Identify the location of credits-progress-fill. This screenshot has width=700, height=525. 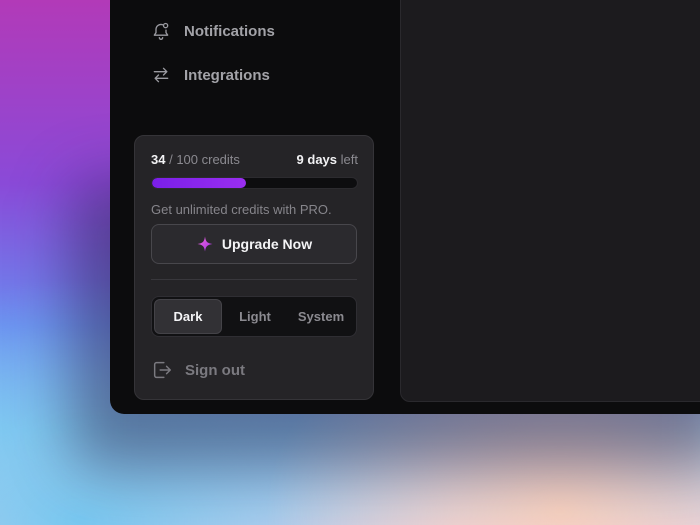
(199, 183).